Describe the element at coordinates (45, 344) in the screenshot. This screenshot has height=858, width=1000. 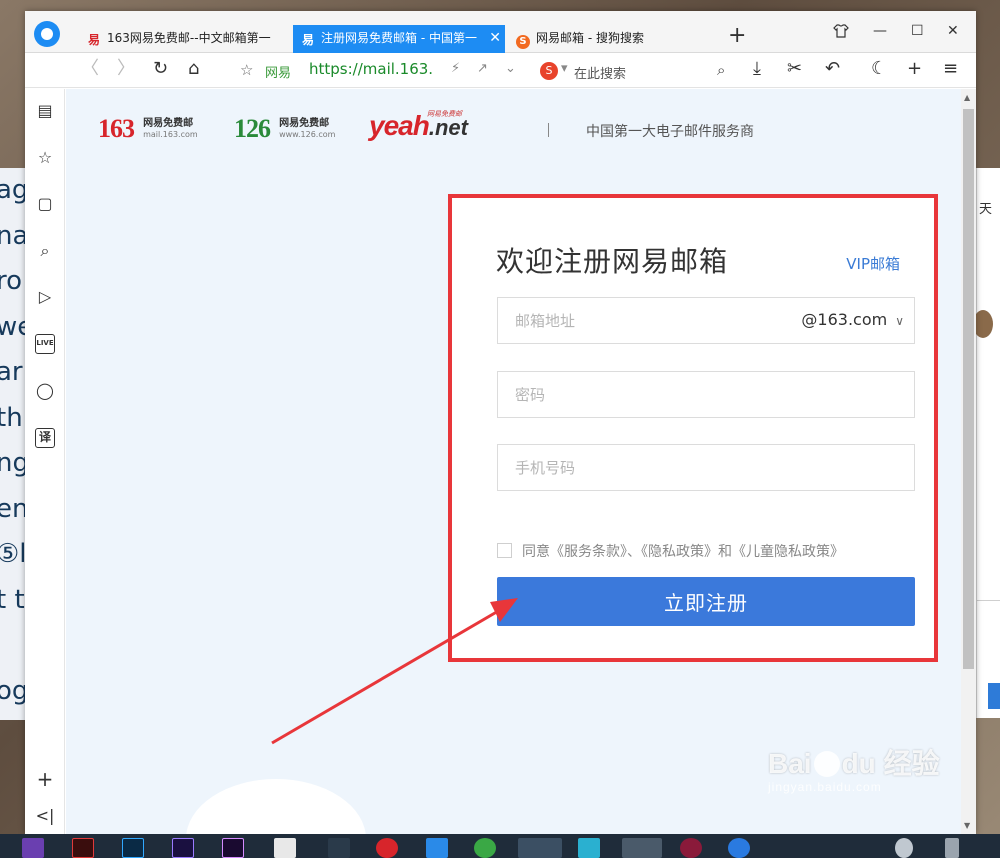
I see `live-icon: LIVE` at that location.